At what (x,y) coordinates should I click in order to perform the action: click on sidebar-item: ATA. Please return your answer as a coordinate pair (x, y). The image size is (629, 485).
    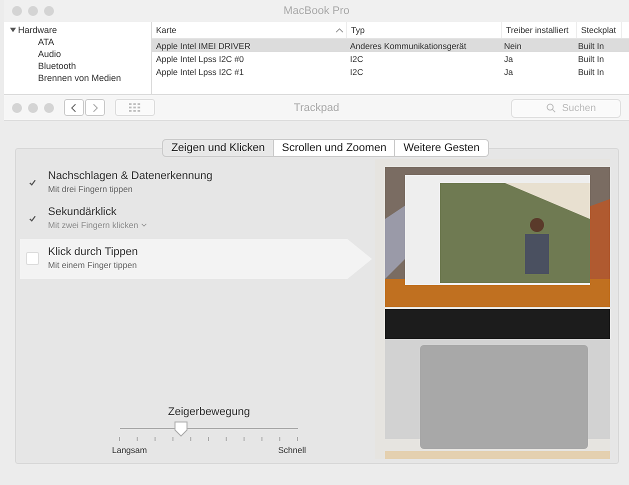
    Looking at the image, I should click on (80, 42).